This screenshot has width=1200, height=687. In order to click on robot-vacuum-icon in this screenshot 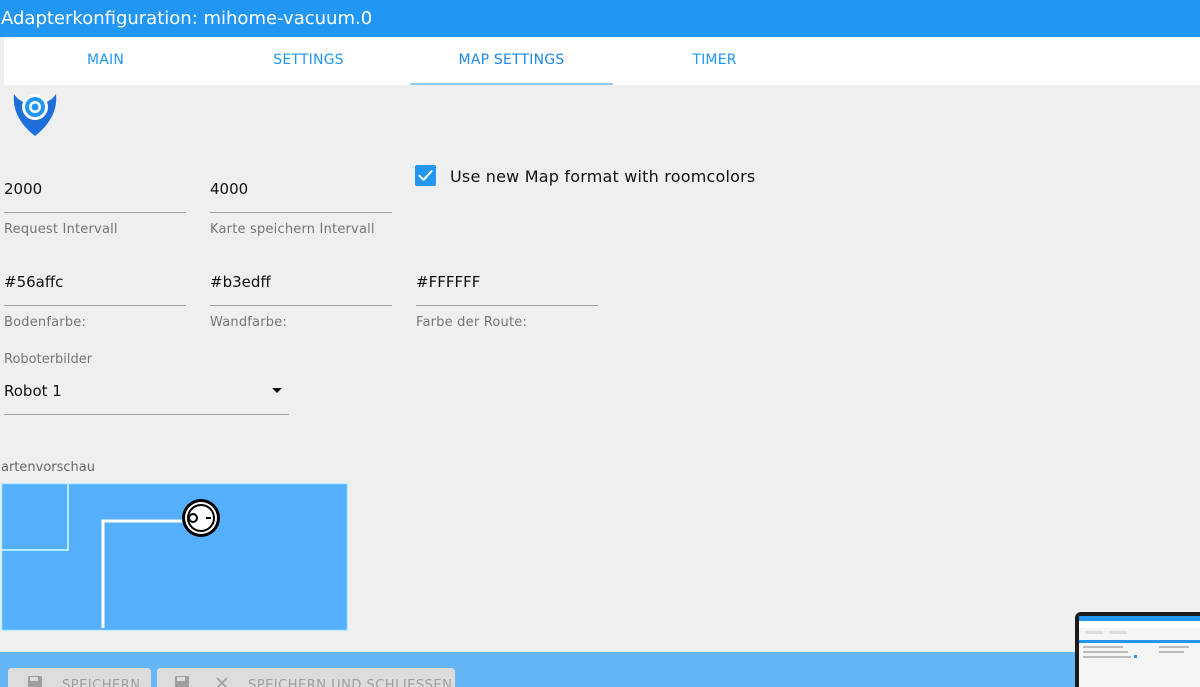, I will do `click(201, 518)`.